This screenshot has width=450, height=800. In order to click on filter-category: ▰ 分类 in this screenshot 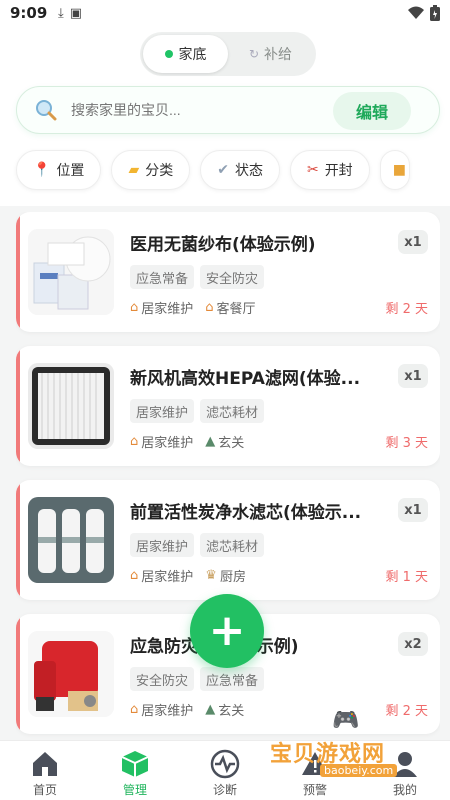, I will do `click(151, 170)`.